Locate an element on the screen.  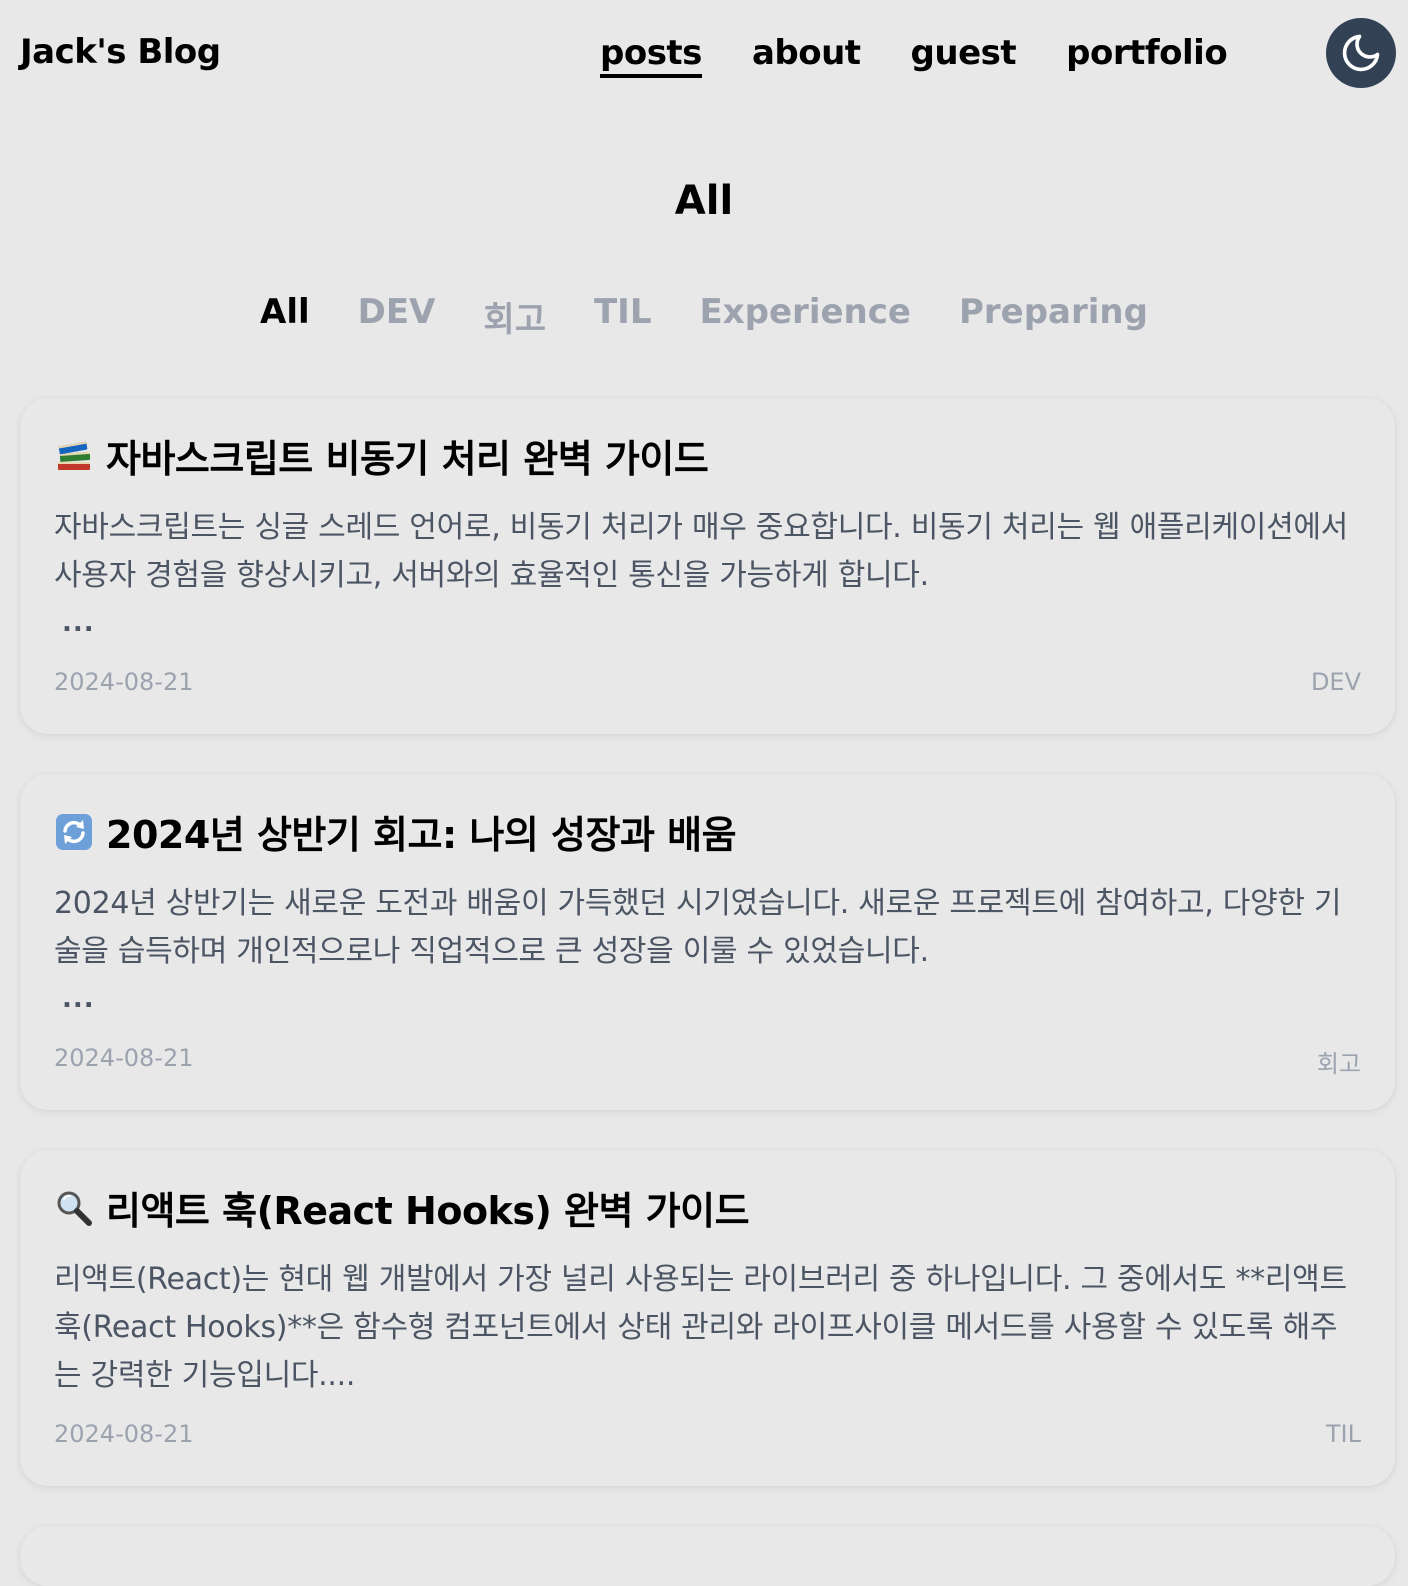
category-dev: DEV is located at coordinates (397, 316).